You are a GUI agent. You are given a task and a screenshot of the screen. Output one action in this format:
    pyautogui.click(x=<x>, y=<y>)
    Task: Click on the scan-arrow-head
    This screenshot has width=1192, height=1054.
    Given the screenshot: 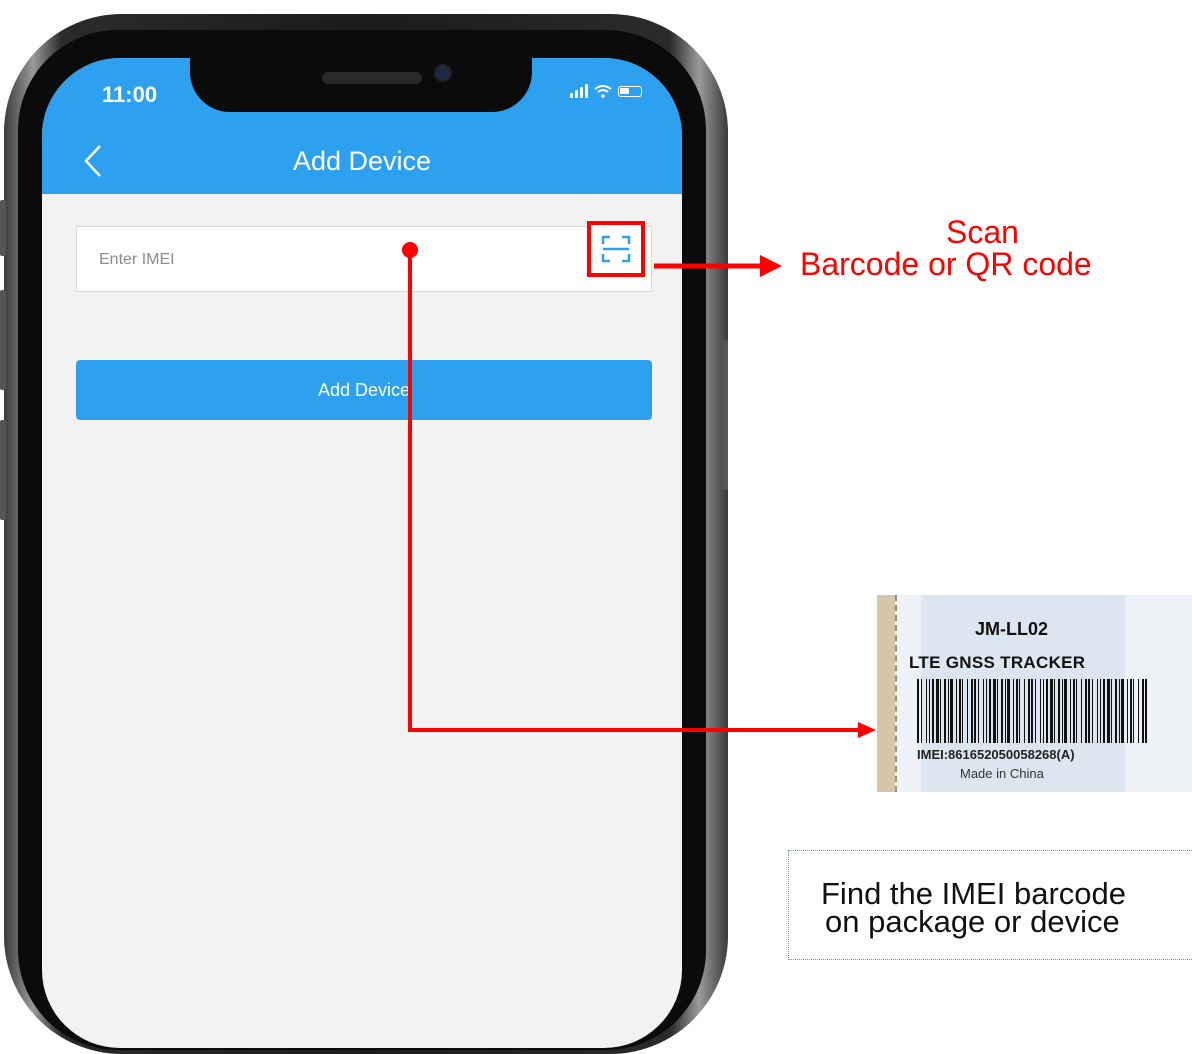 What is the action you would take?
    pyautogui.click(x=771, y=266)
    